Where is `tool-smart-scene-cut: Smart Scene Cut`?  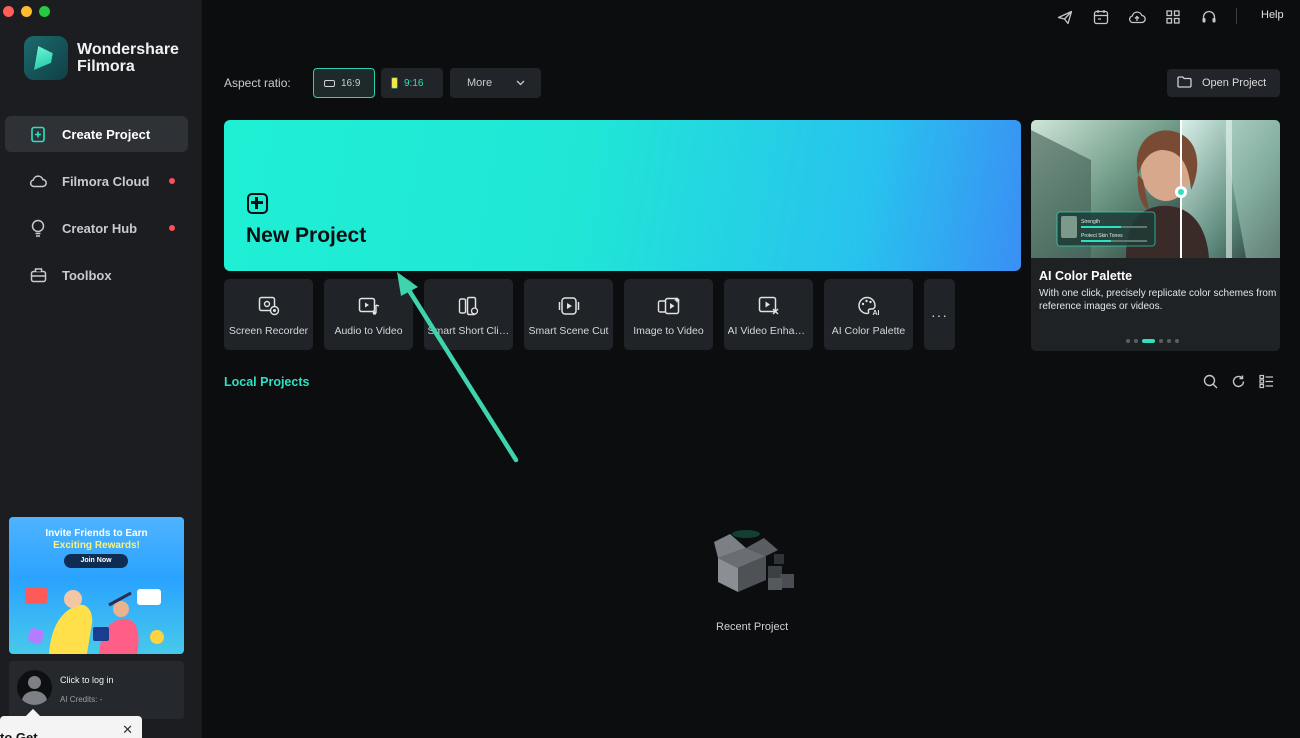
tool-smart-scene-cut: Smart Scene Cut is located at coordinates (568, 314).